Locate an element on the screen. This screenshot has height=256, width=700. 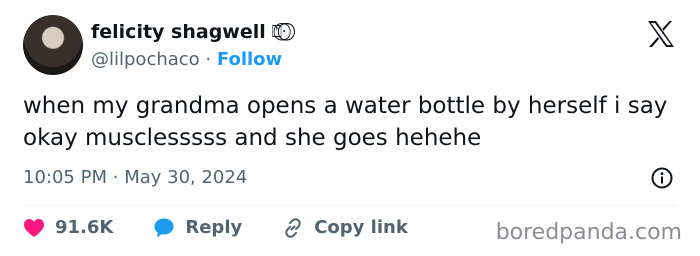
heart-icon is located at coordinates (34, 228).